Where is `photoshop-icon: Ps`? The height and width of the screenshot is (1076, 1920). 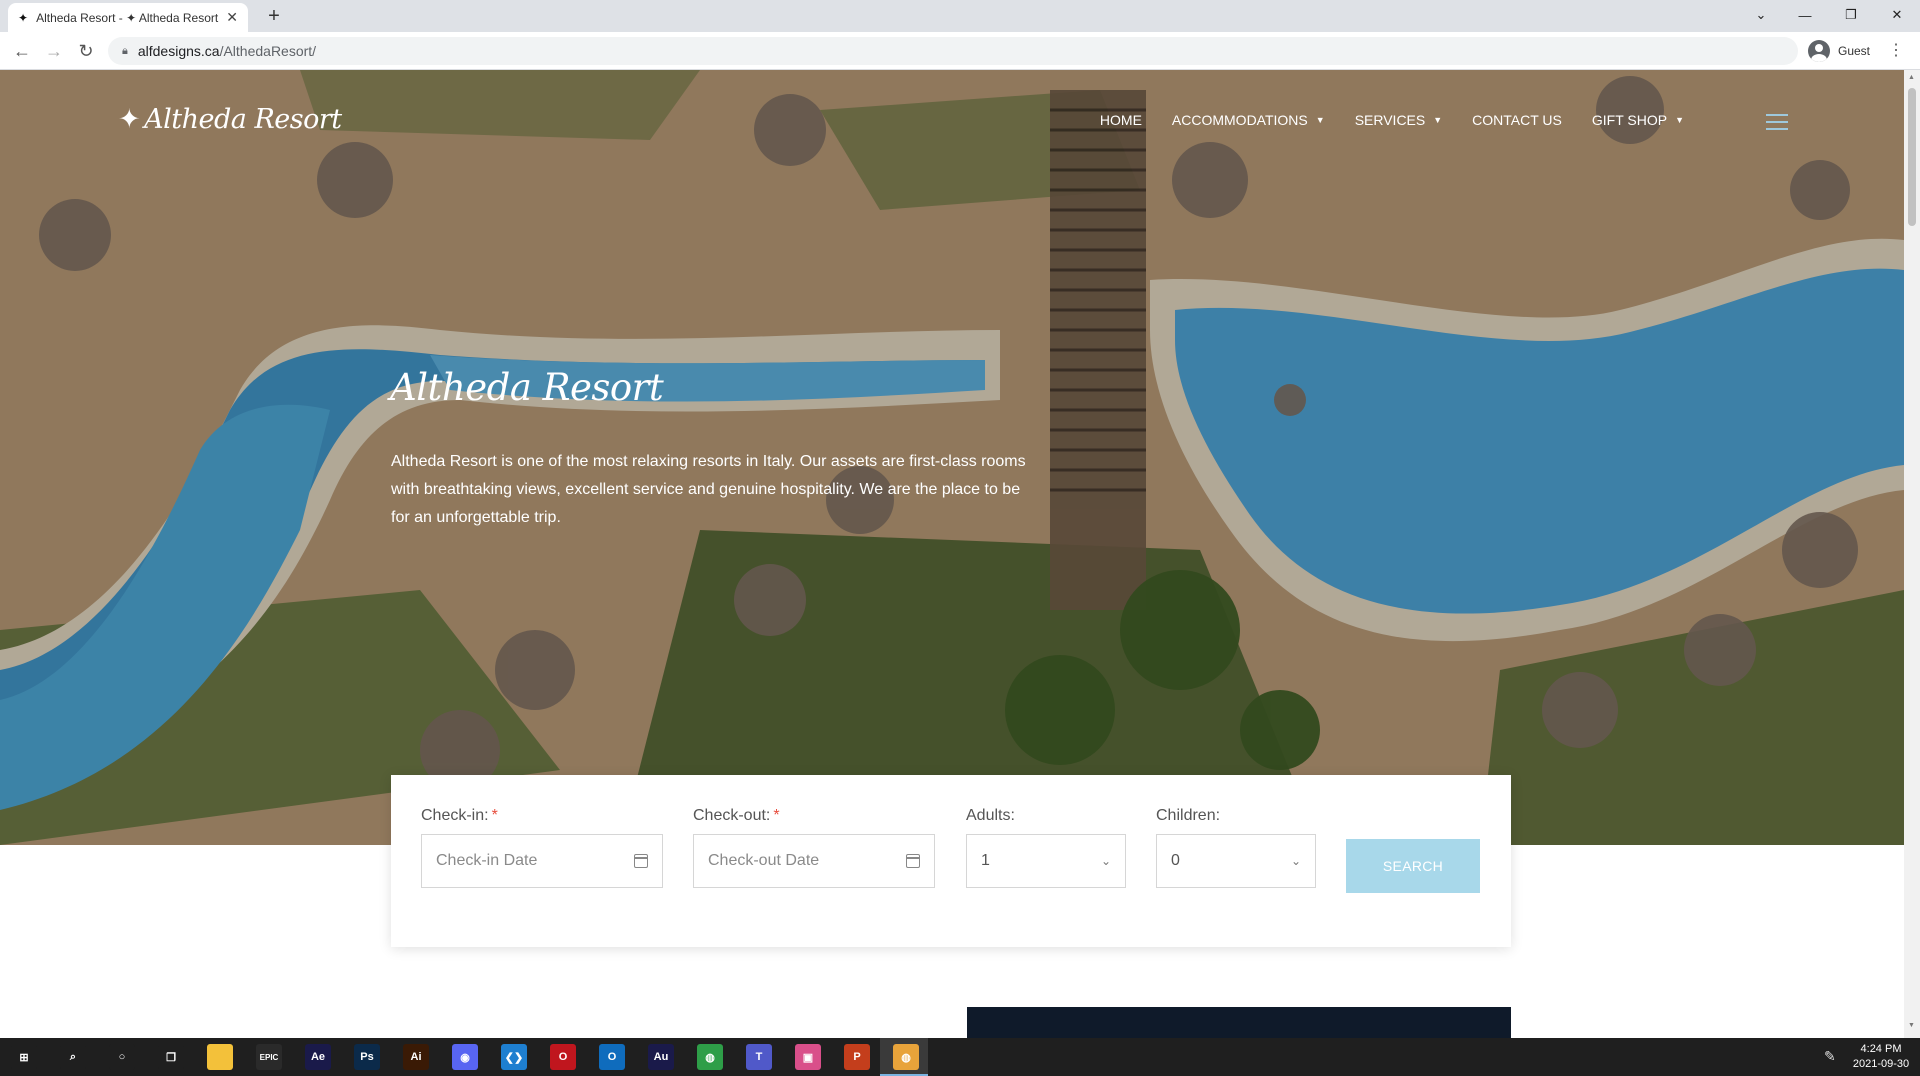
photoshop-icon: Ps is located at coordinates (367, 1057).